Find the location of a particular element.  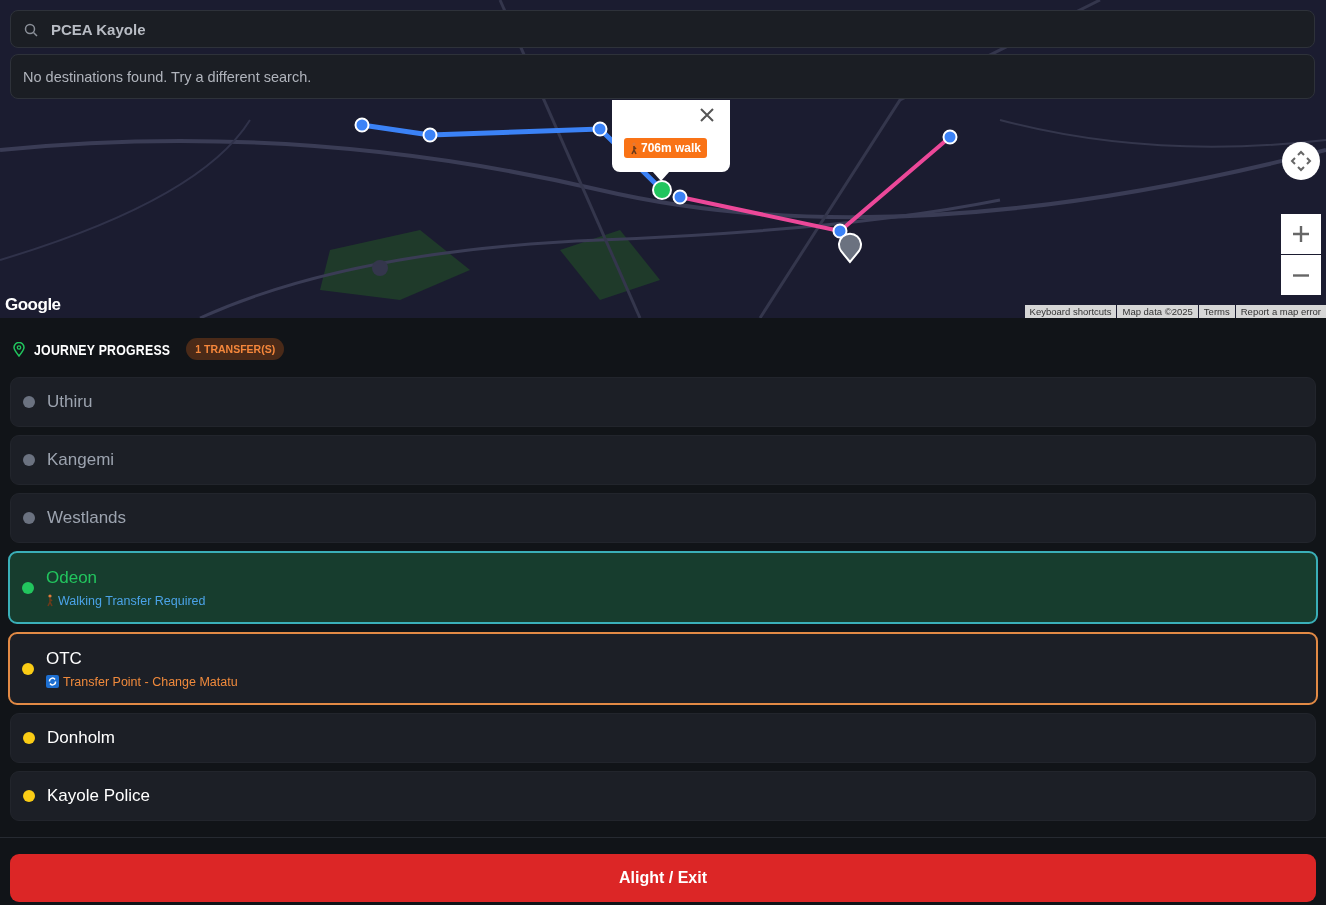

stop-name: Westlands is located at coordinates (87, 518).